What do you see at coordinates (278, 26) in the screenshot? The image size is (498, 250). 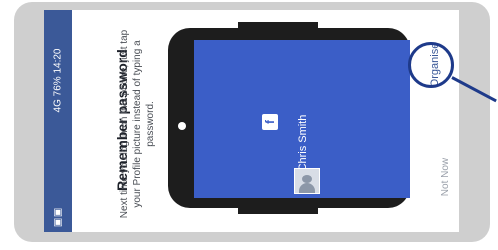 I see `phone-button-top` at bounding box center [278, 26].